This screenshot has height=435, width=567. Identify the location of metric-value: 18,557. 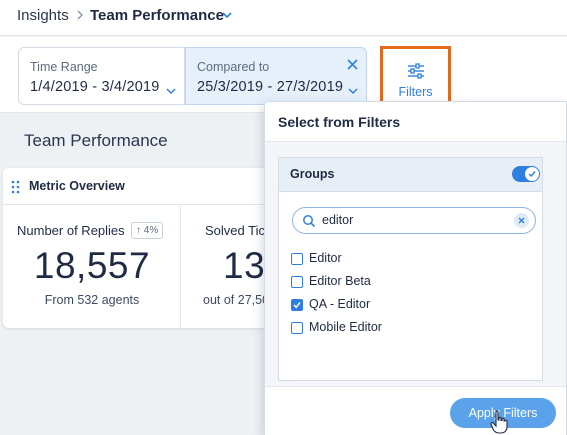
(92, 265).